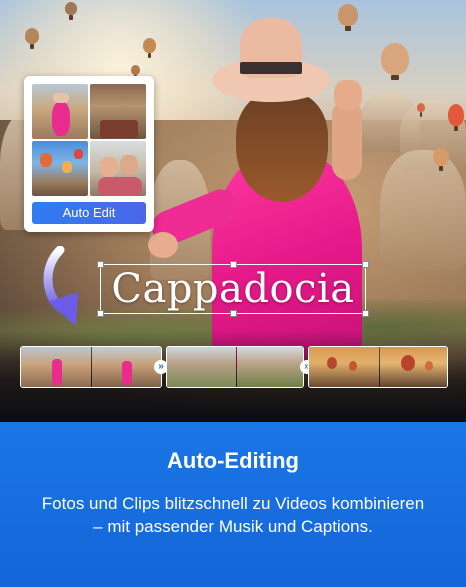 The height and width of the screenshot is (587, 466). What do you see at coordinates (89, 213) in the screenshot?
I see `auto-edit-button: Auto Edit` at bounding box center [89, 213].